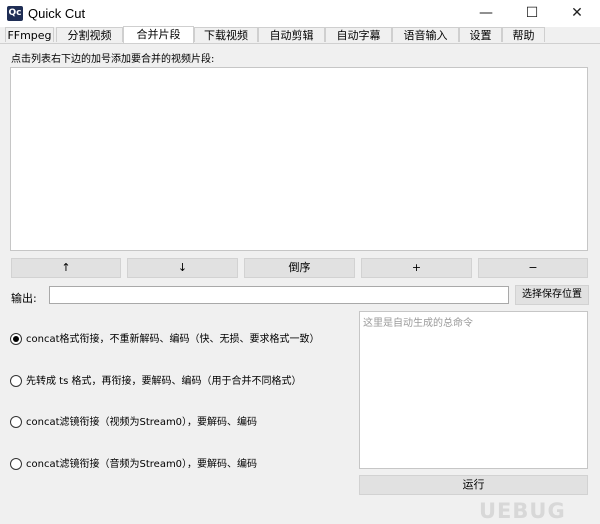 The width and height of the screenshot is (600, 524). What do you see at coordinates (24, 298) in the screenshot?
I see `output-label: 输出:` at bounding box center [24, 298].